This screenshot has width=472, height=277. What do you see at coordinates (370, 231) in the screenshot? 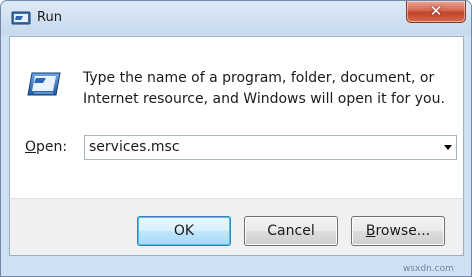
I see `browse-accelerator: B` at bounding box center [370, 231].